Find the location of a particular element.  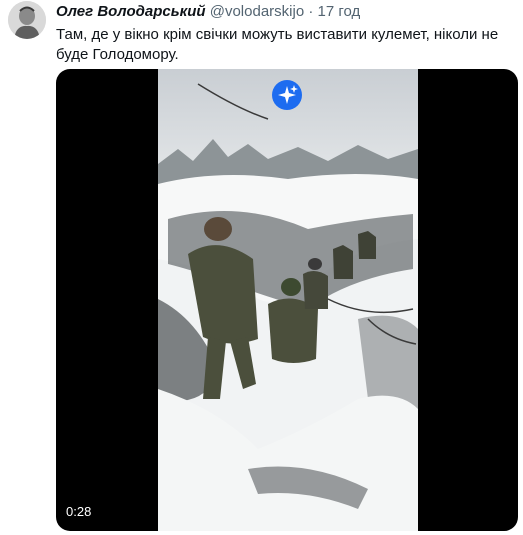

video-duration: 0:28 is located at coordinates (79, 511).